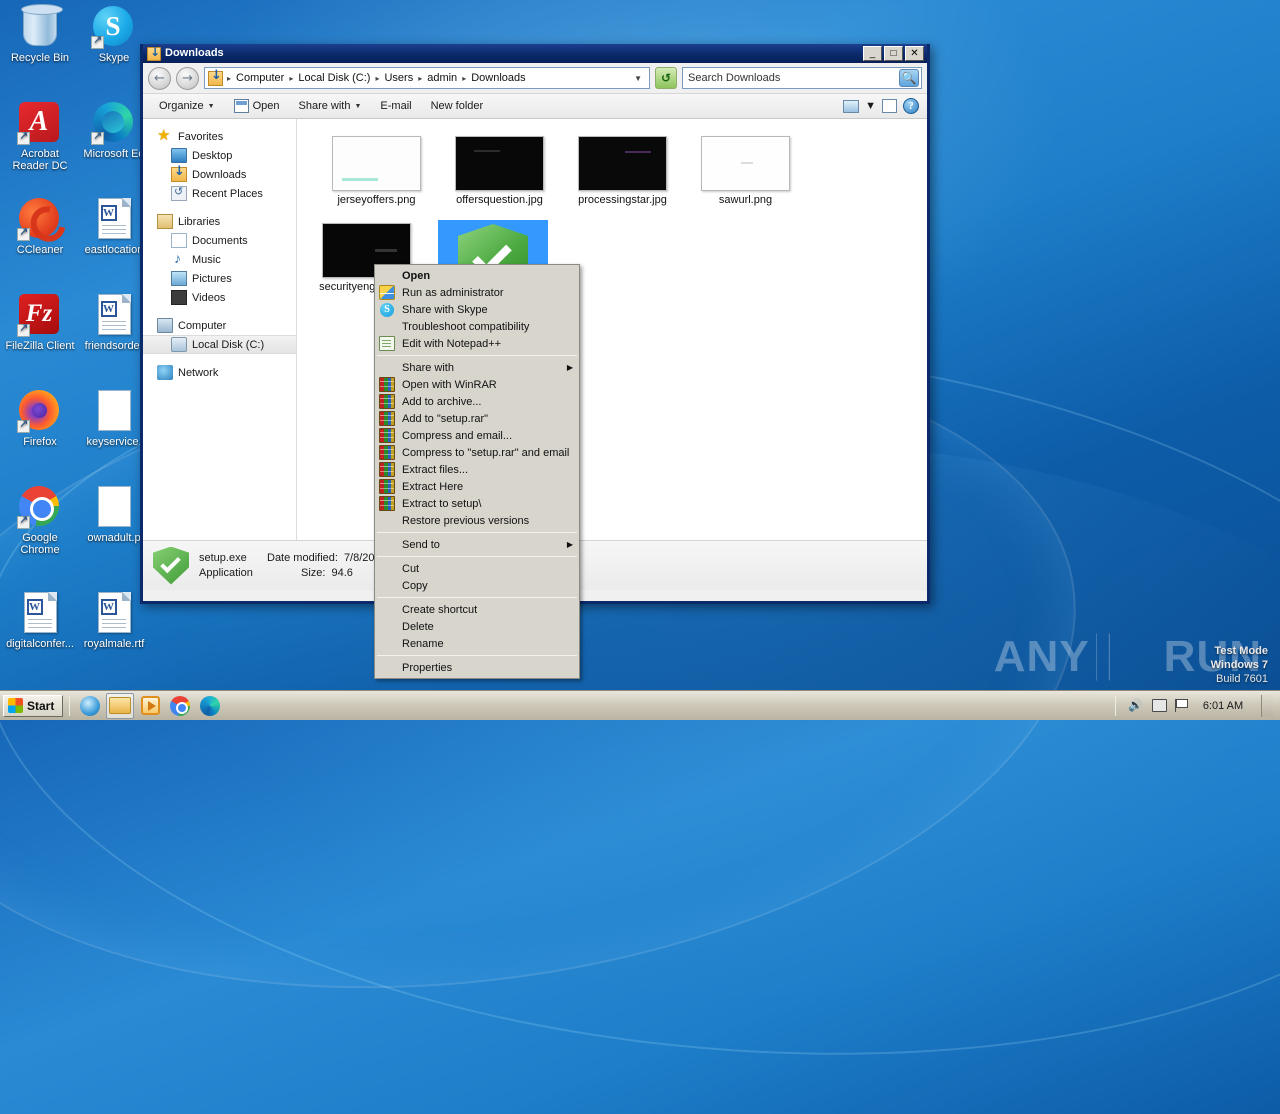  What do you see at coordinates (498, 78) in the screenshot?
I see `breadcrumb-downloads: Downloads` at bounding box center [498, 78].